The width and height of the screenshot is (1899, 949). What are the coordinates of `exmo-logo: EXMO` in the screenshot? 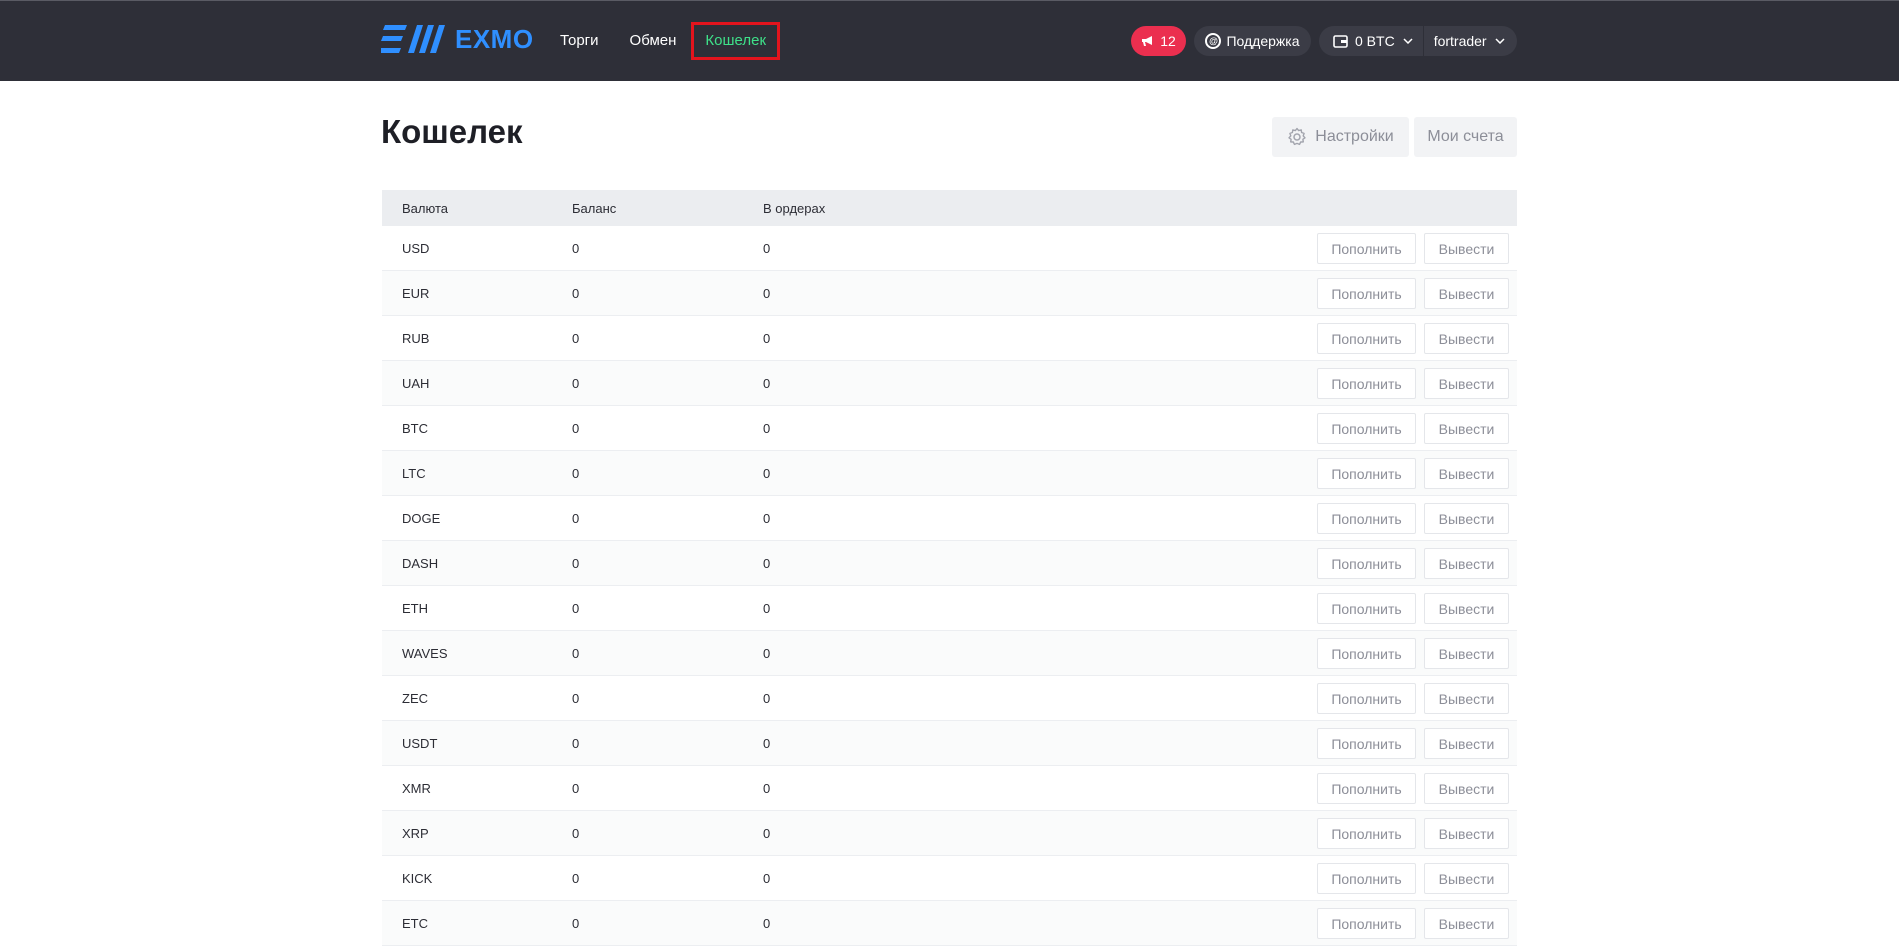 It's located at (457, 38).